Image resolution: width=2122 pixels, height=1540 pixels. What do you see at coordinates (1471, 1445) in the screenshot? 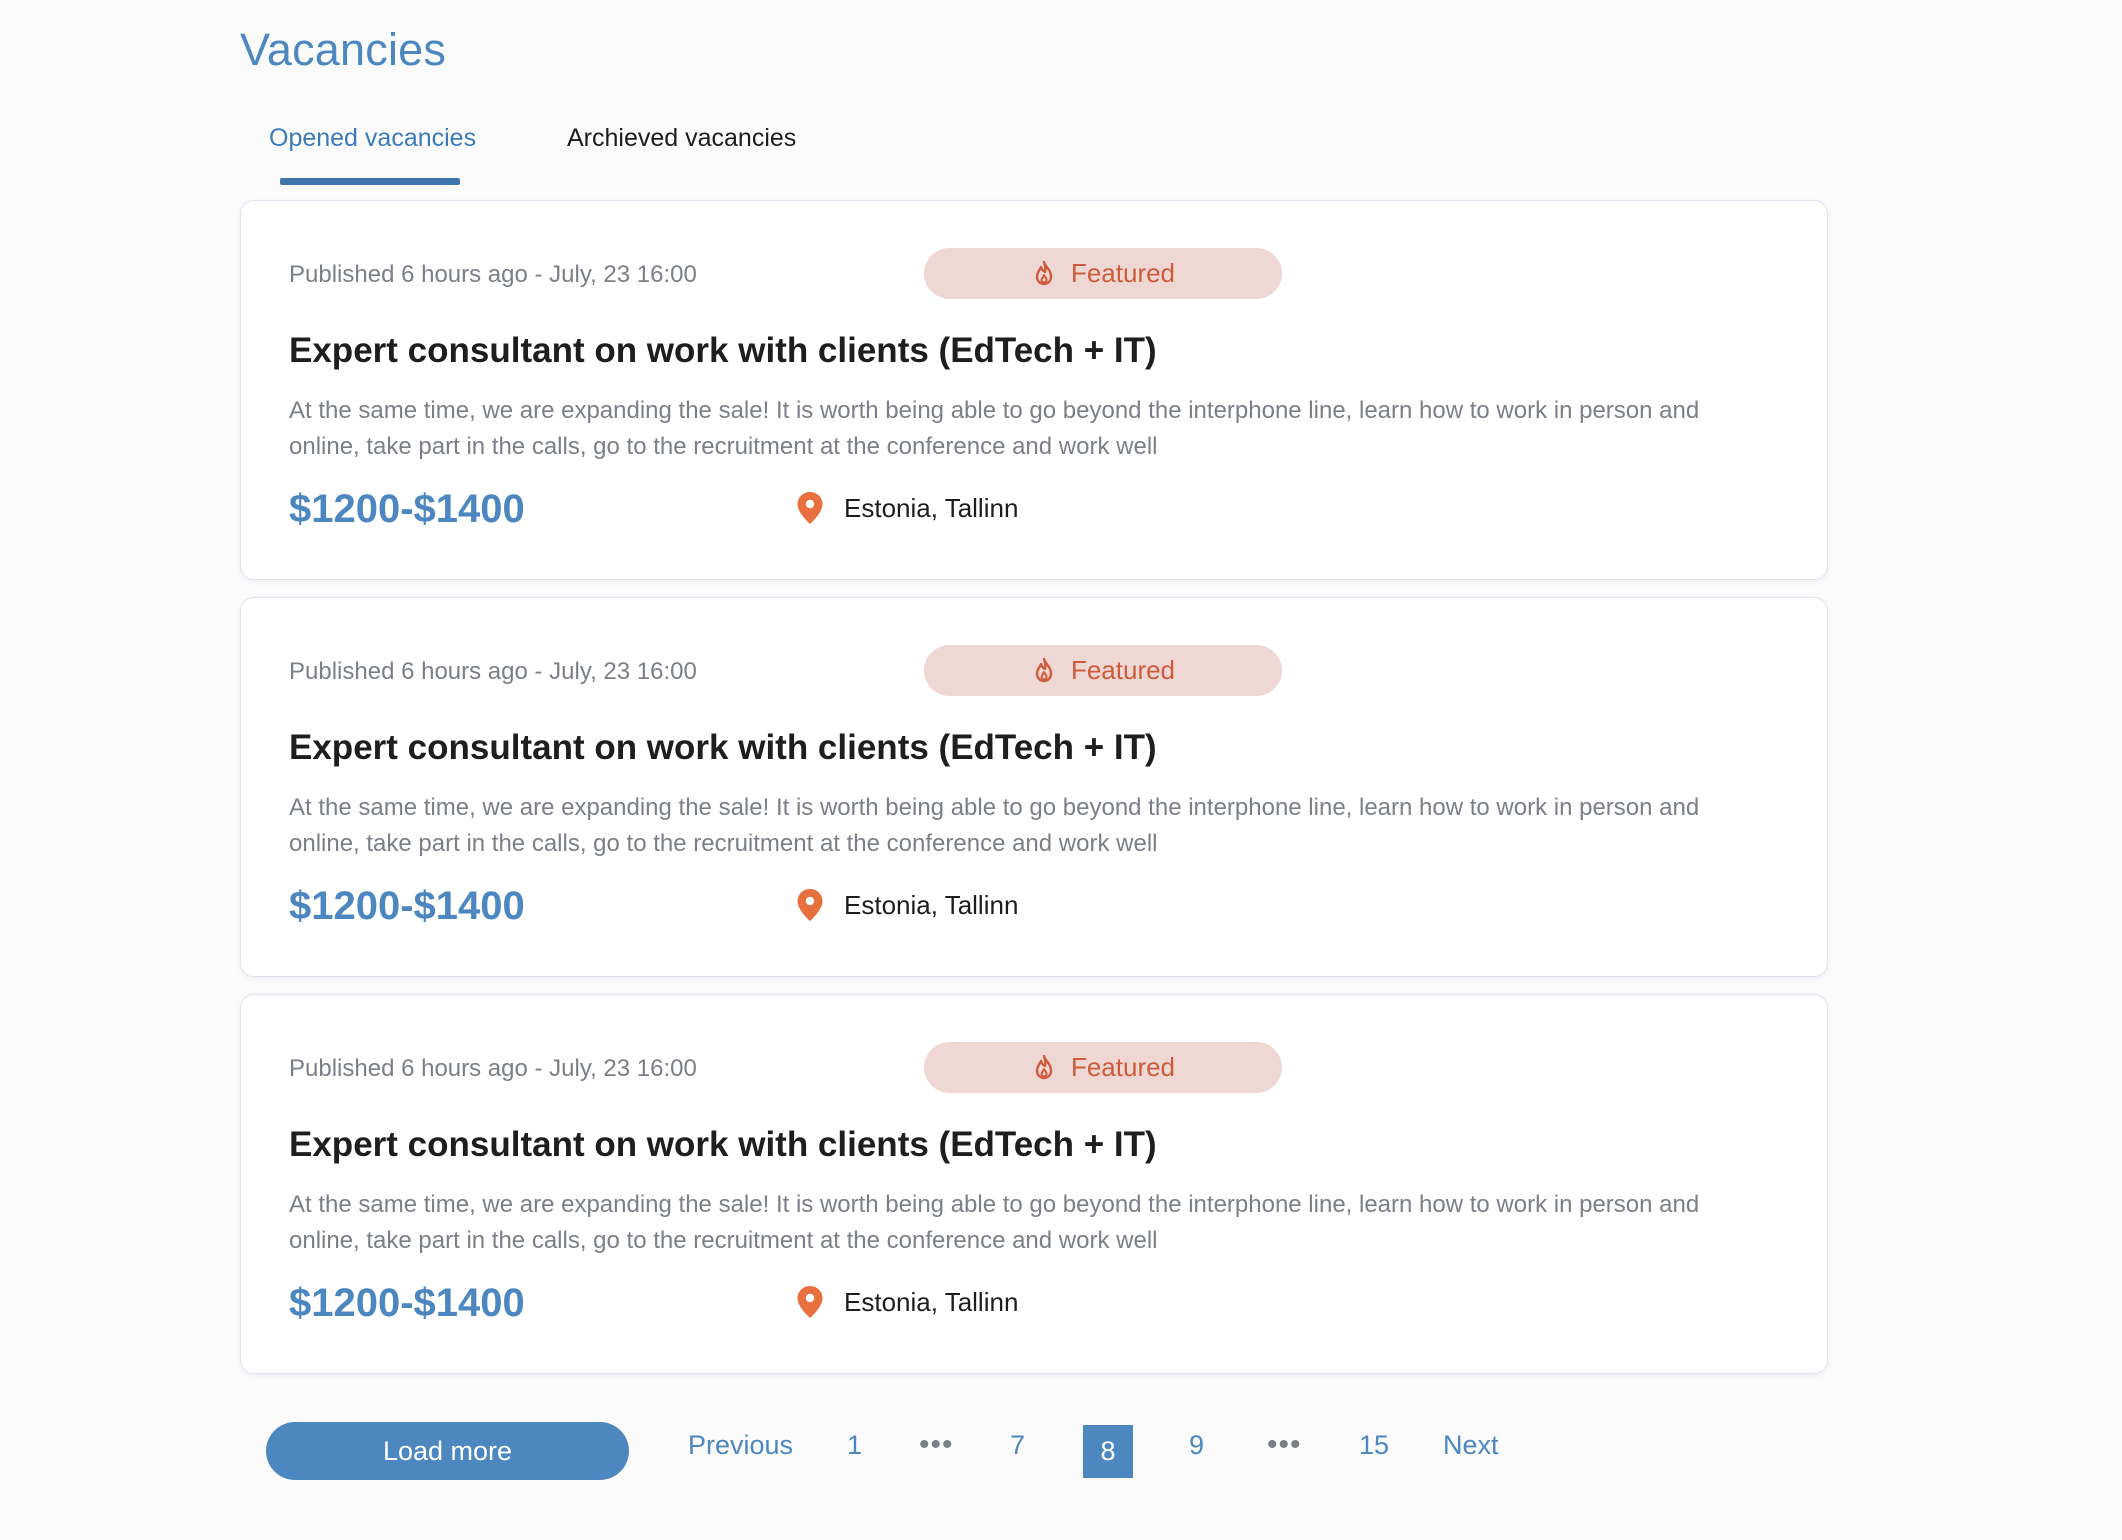
I see `next-page-link: Next` at bounding box center [1471, 1445].